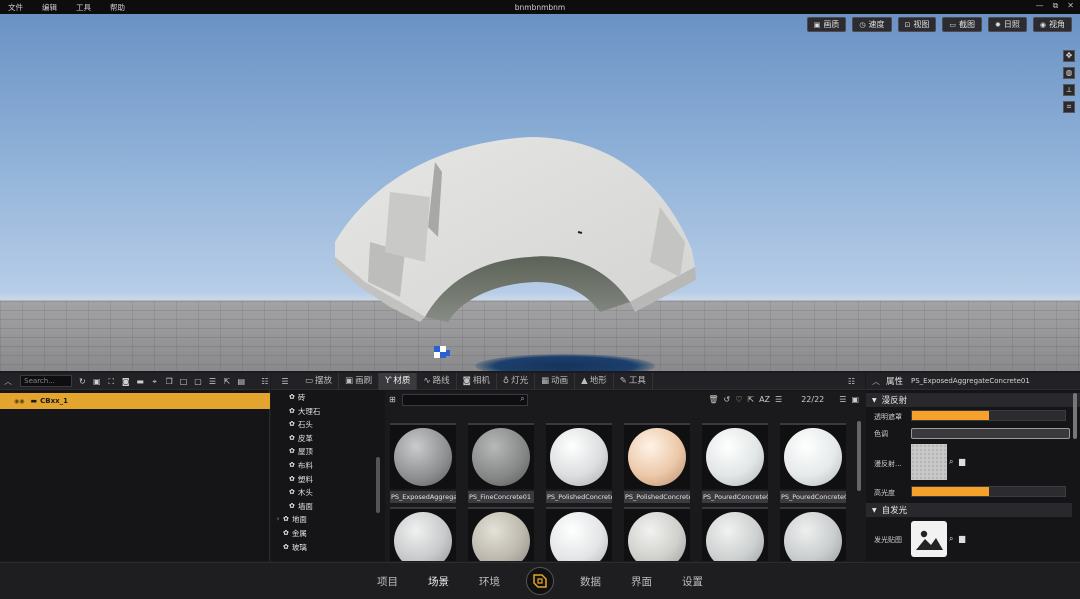  What do you see at coordinates (154, 381) in the screenshot?
I see `pivot-icon: ⌖` at bounding box center [154, 381].